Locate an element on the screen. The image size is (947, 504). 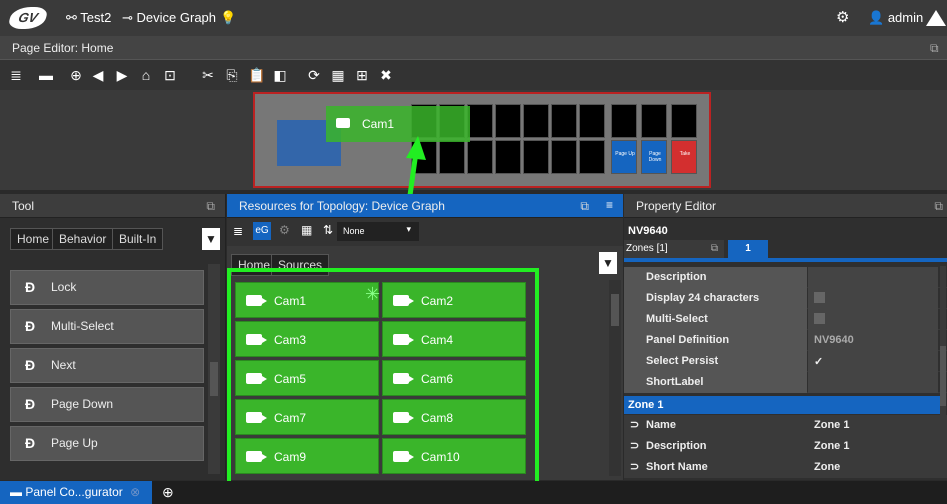
cut-icon: ✂ is located at coordinates (208, 75).